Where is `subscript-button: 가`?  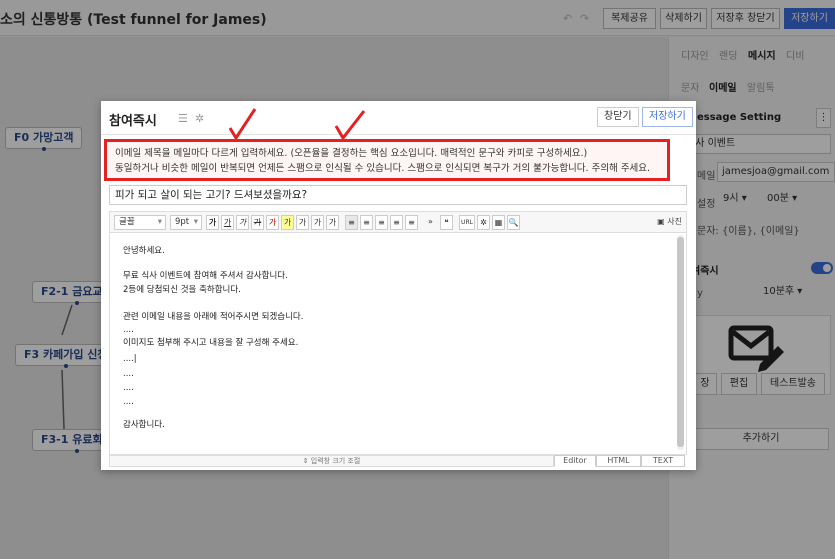
subscript-button: 가 is located at coordinates (317, 222).